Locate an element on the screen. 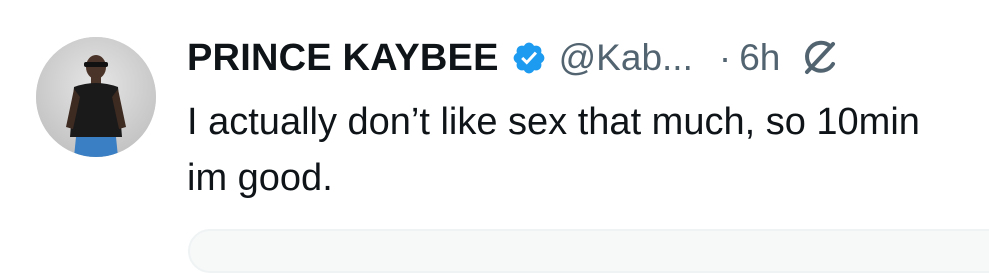 The width and height of the screenshot is (989, 273). avatar-image is located at coordinates (96, 97).